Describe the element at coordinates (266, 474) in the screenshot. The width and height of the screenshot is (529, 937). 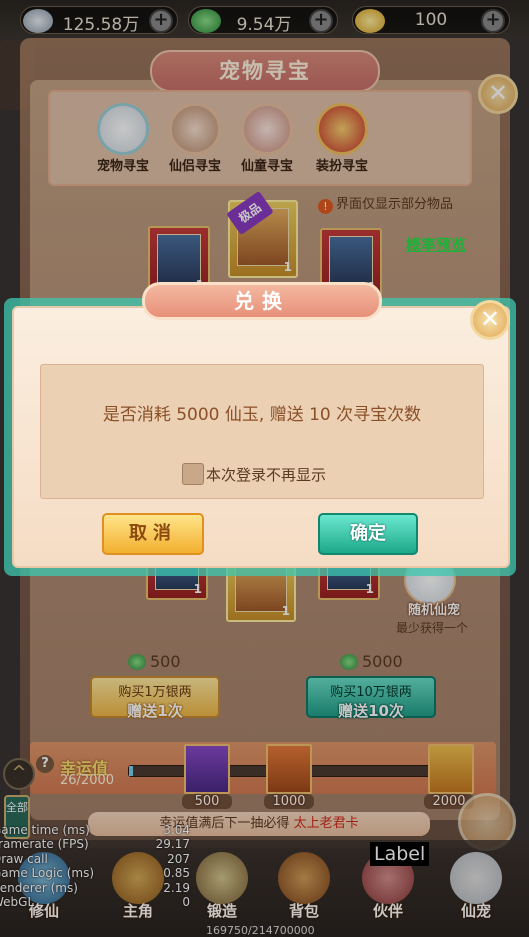
I see `dont-show-label: 本次登录不再显示` at that location.